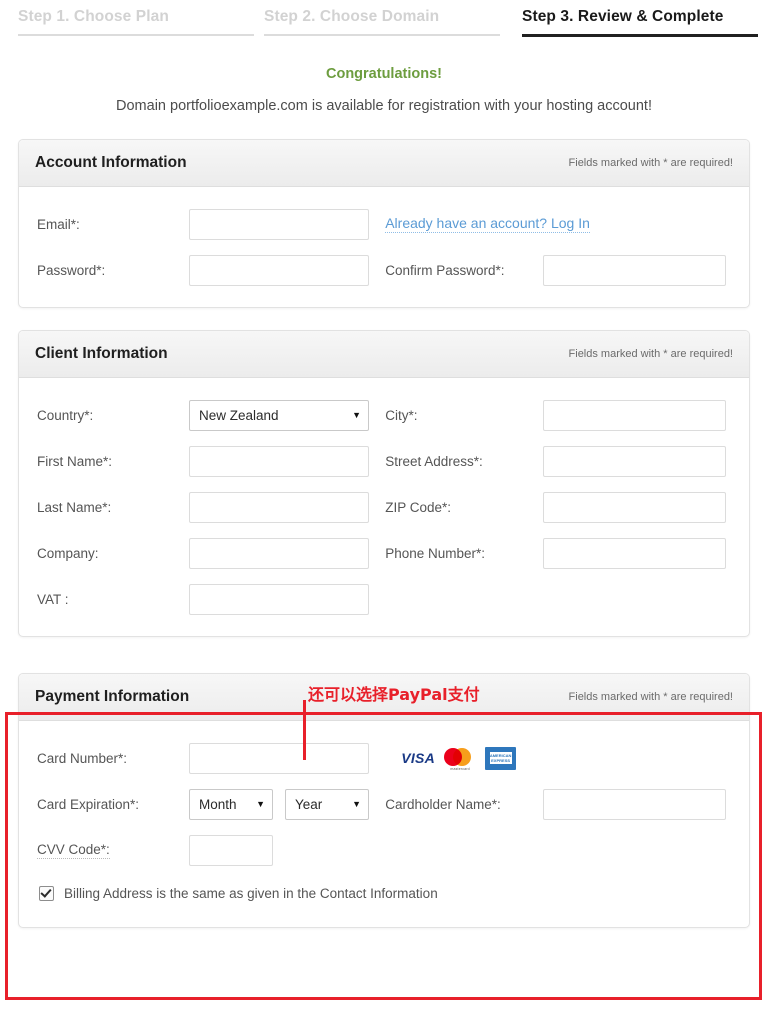 Image resolution: width=768 pixels, height=1011 pixels. I want to click on vat-row: VAT :, so click(384, 599).